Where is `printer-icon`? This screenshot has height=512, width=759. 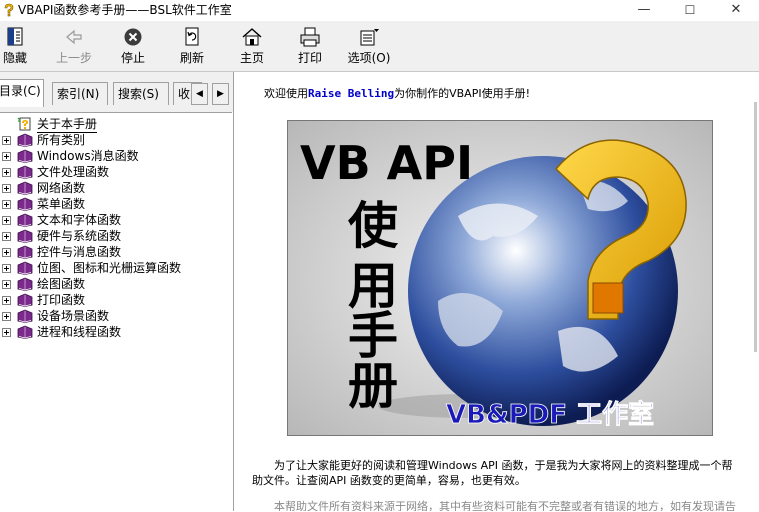
printer-icon is located at coordinates (310, 37).